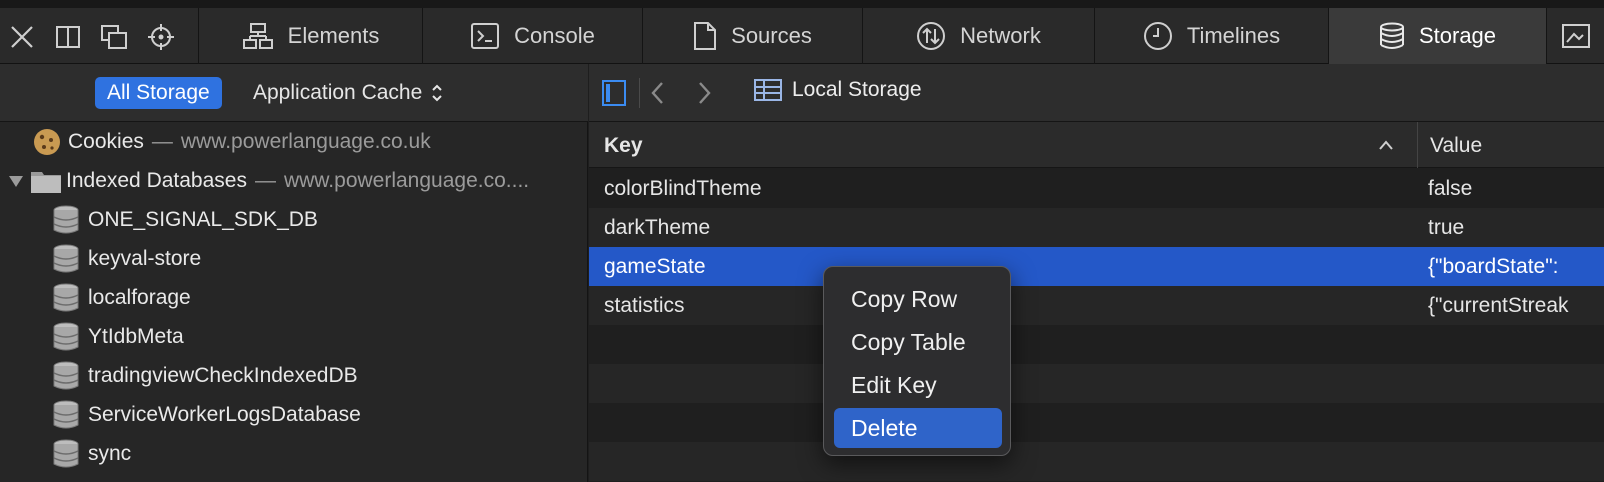 The image size is (1604, 482). I want to click on column-header-value: Value, so click(1456, 146).